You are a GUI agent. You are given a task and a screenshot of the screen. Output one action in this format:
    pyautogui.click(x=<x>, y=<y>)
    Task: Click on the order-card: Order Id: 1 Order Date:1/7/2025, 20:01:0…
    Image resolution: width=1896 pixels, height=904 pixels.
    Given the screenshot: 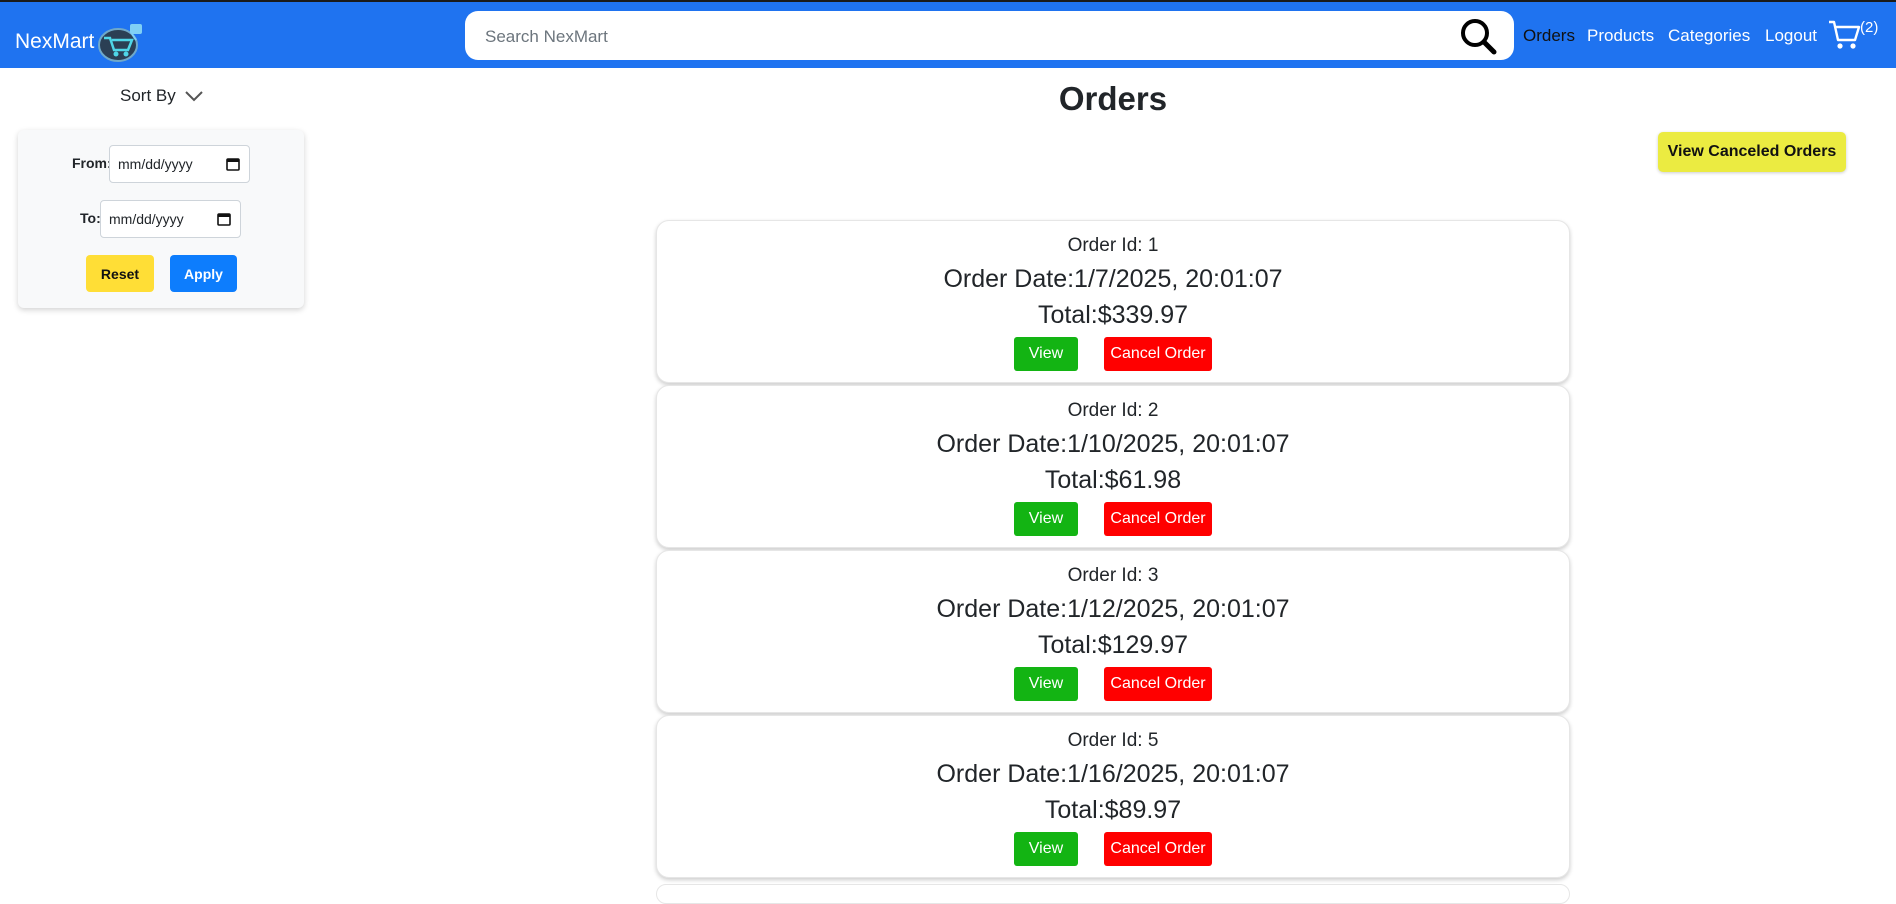 What is the action you would take?
    pyautogui.click(x=1113, y=301)
    